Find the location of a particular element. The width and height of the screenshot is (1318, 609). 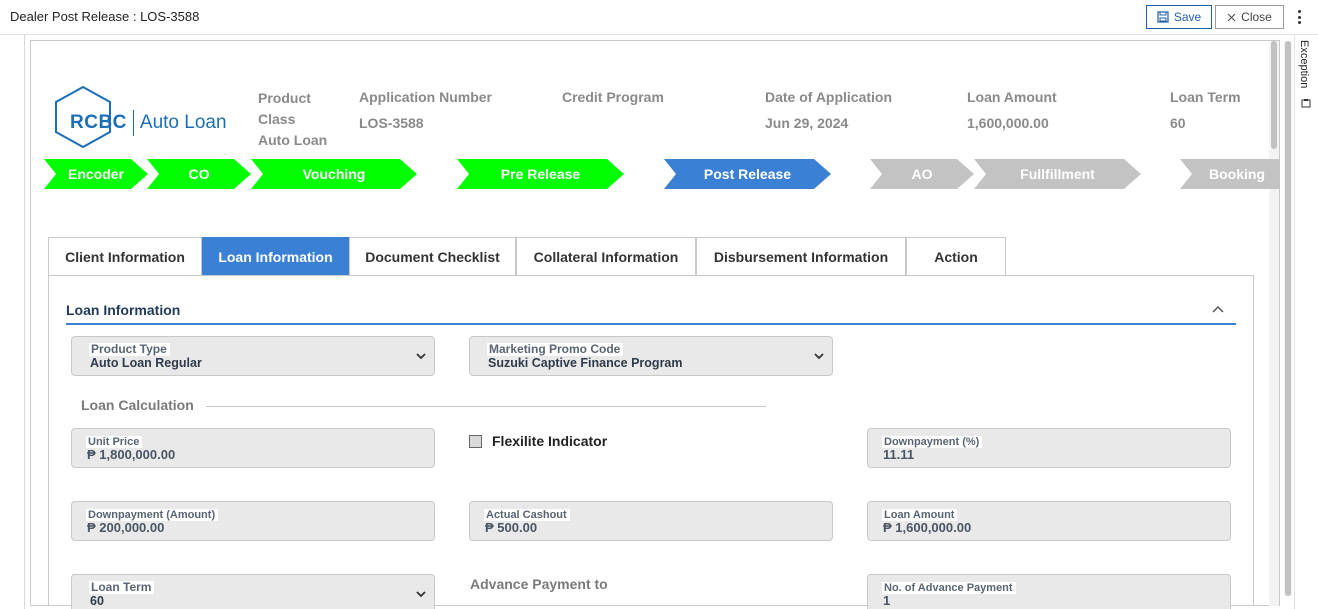

collapse-chevron-up-icon is located at coordinates (1218, 309).